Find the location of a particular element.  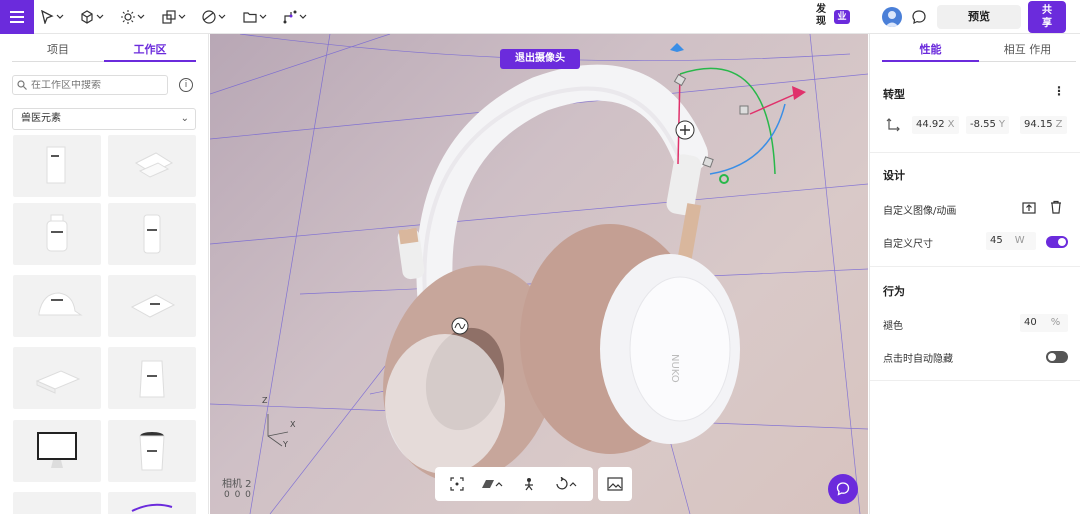

fade-field: 40% is located at coordinates (1044, 323).